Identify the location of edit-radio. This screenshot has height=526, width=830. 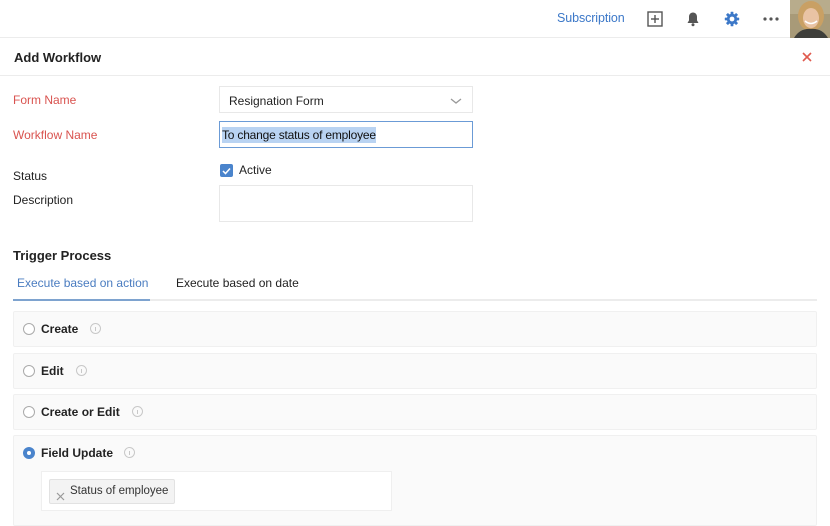
(29, 371).